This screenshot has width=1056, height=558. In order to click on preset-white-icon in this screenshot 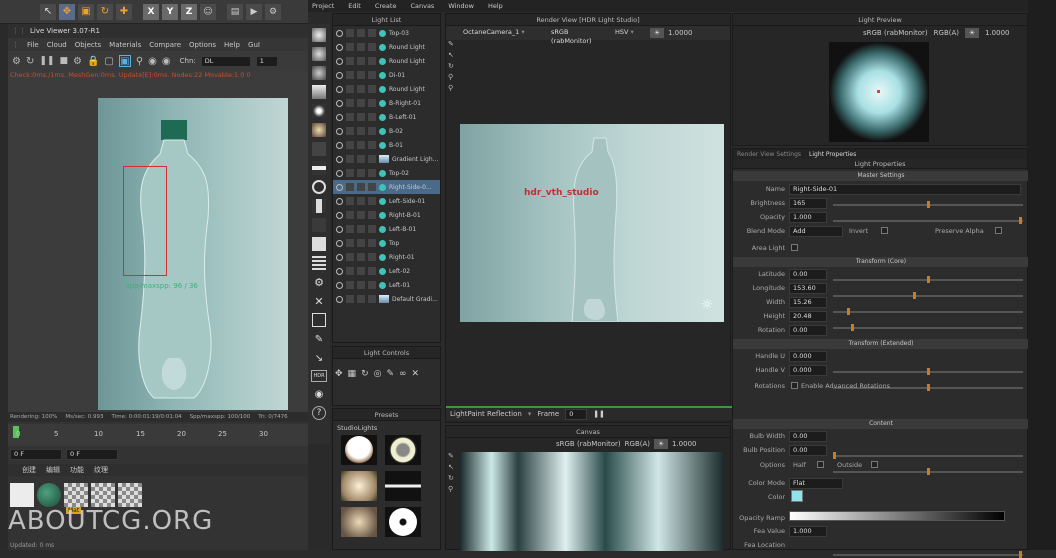, I will do `click(319, 244)`.